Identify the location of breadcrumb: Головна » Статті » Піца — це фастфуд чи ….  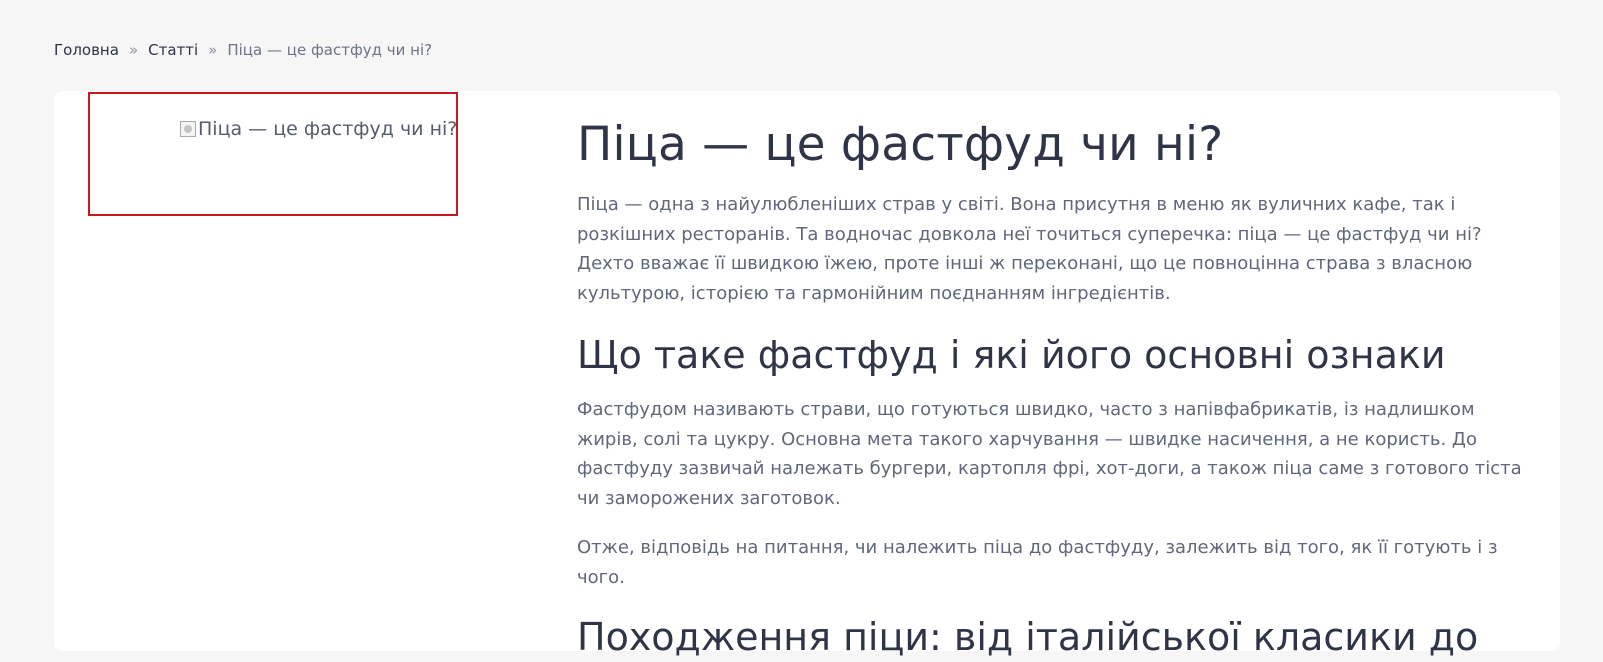
(243, 50).